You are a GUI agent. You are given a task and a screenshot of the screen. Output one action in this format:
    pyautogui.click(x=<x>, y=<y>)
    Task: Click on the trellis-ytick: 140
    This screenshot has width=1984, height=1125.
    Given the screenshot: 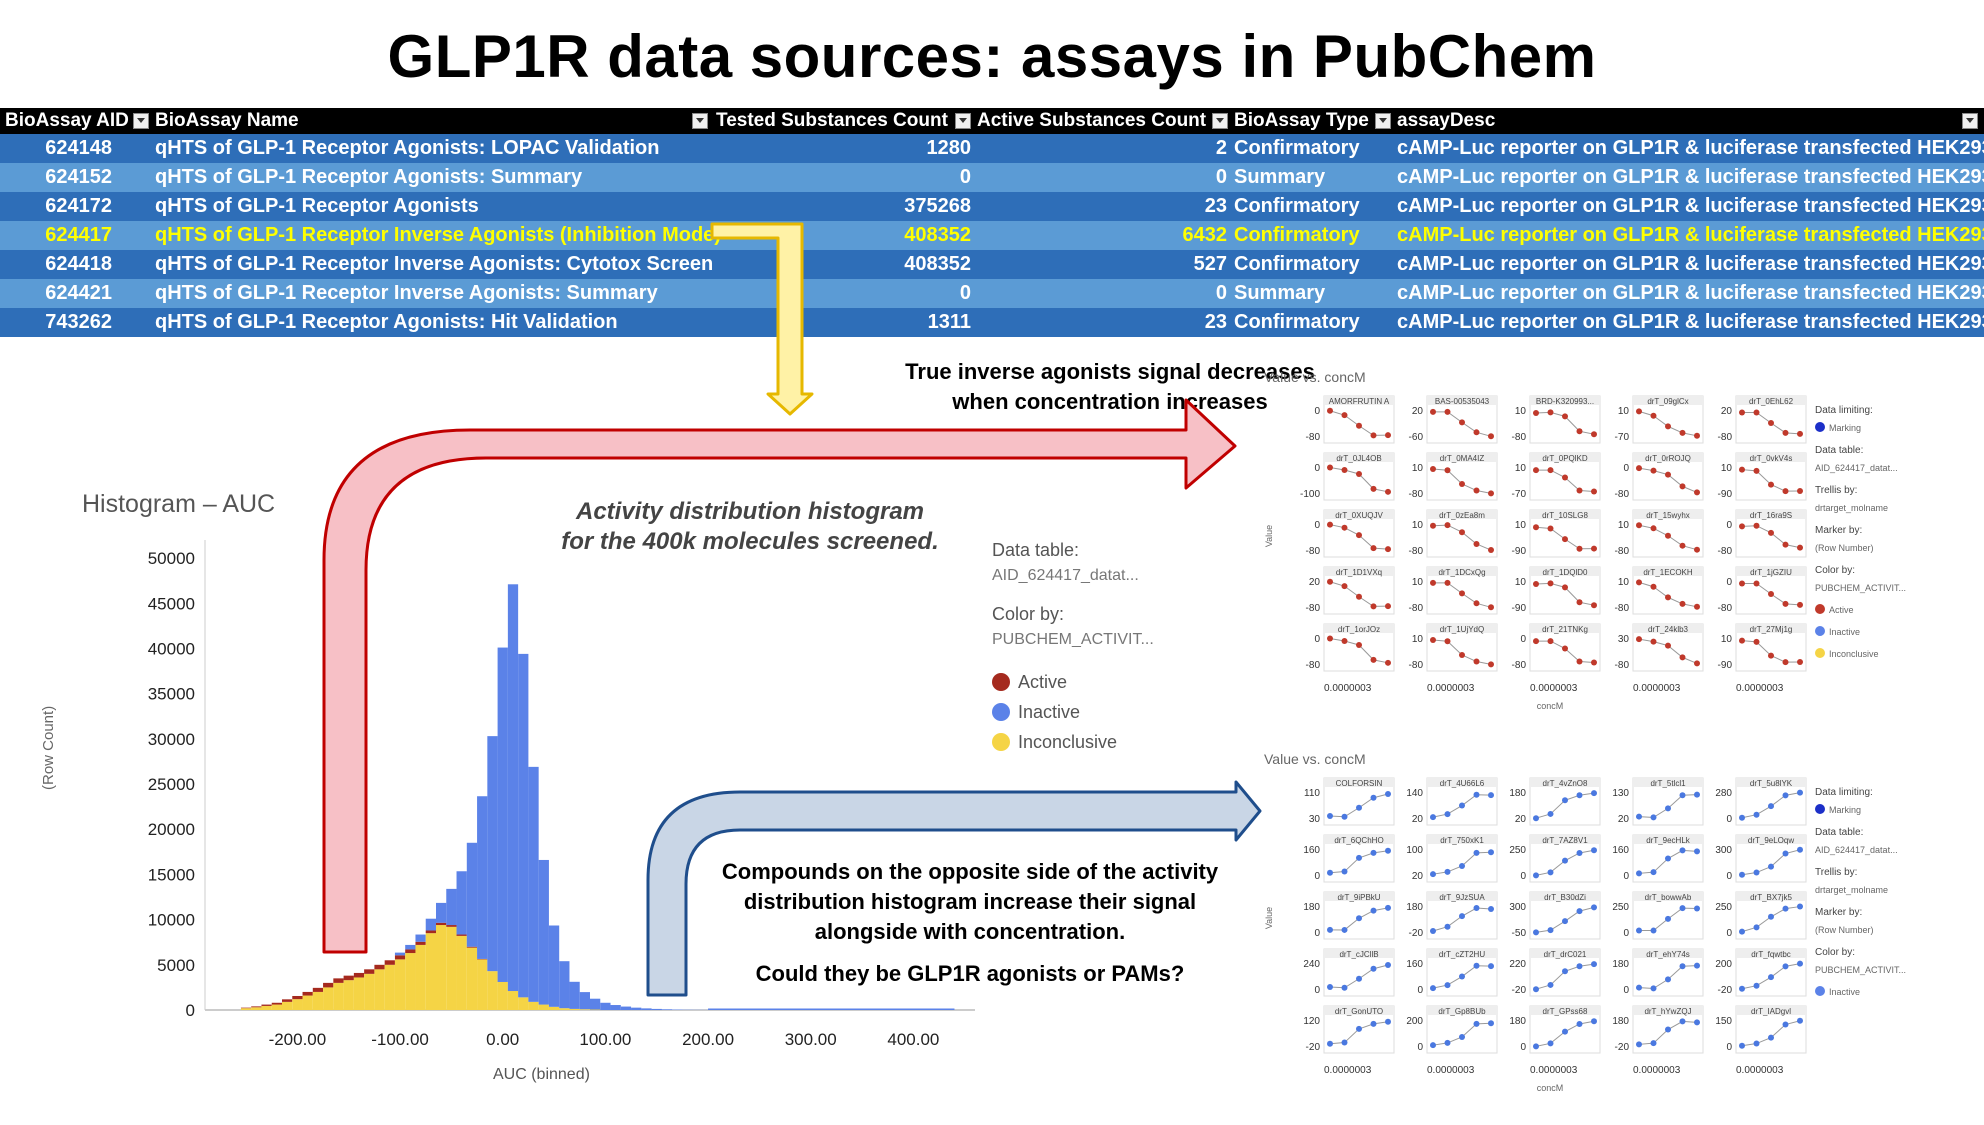 What is the action you would take?
    pyautogui.click(x=1414, y=793)
    